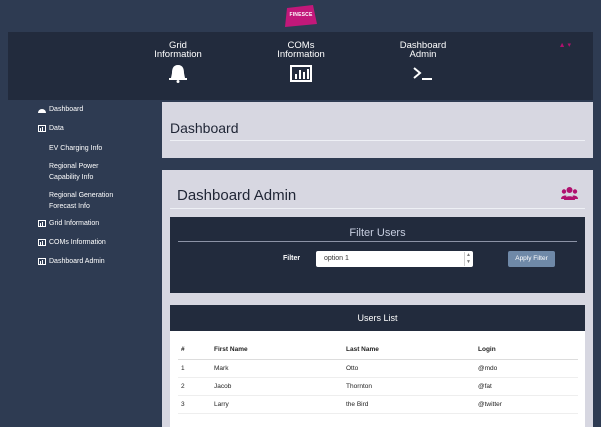 The width and height of the screenshot is (601, 427). Describe the element at coordinates (196, 404) in the screenshot. I see `table-cell: 3` at that location.